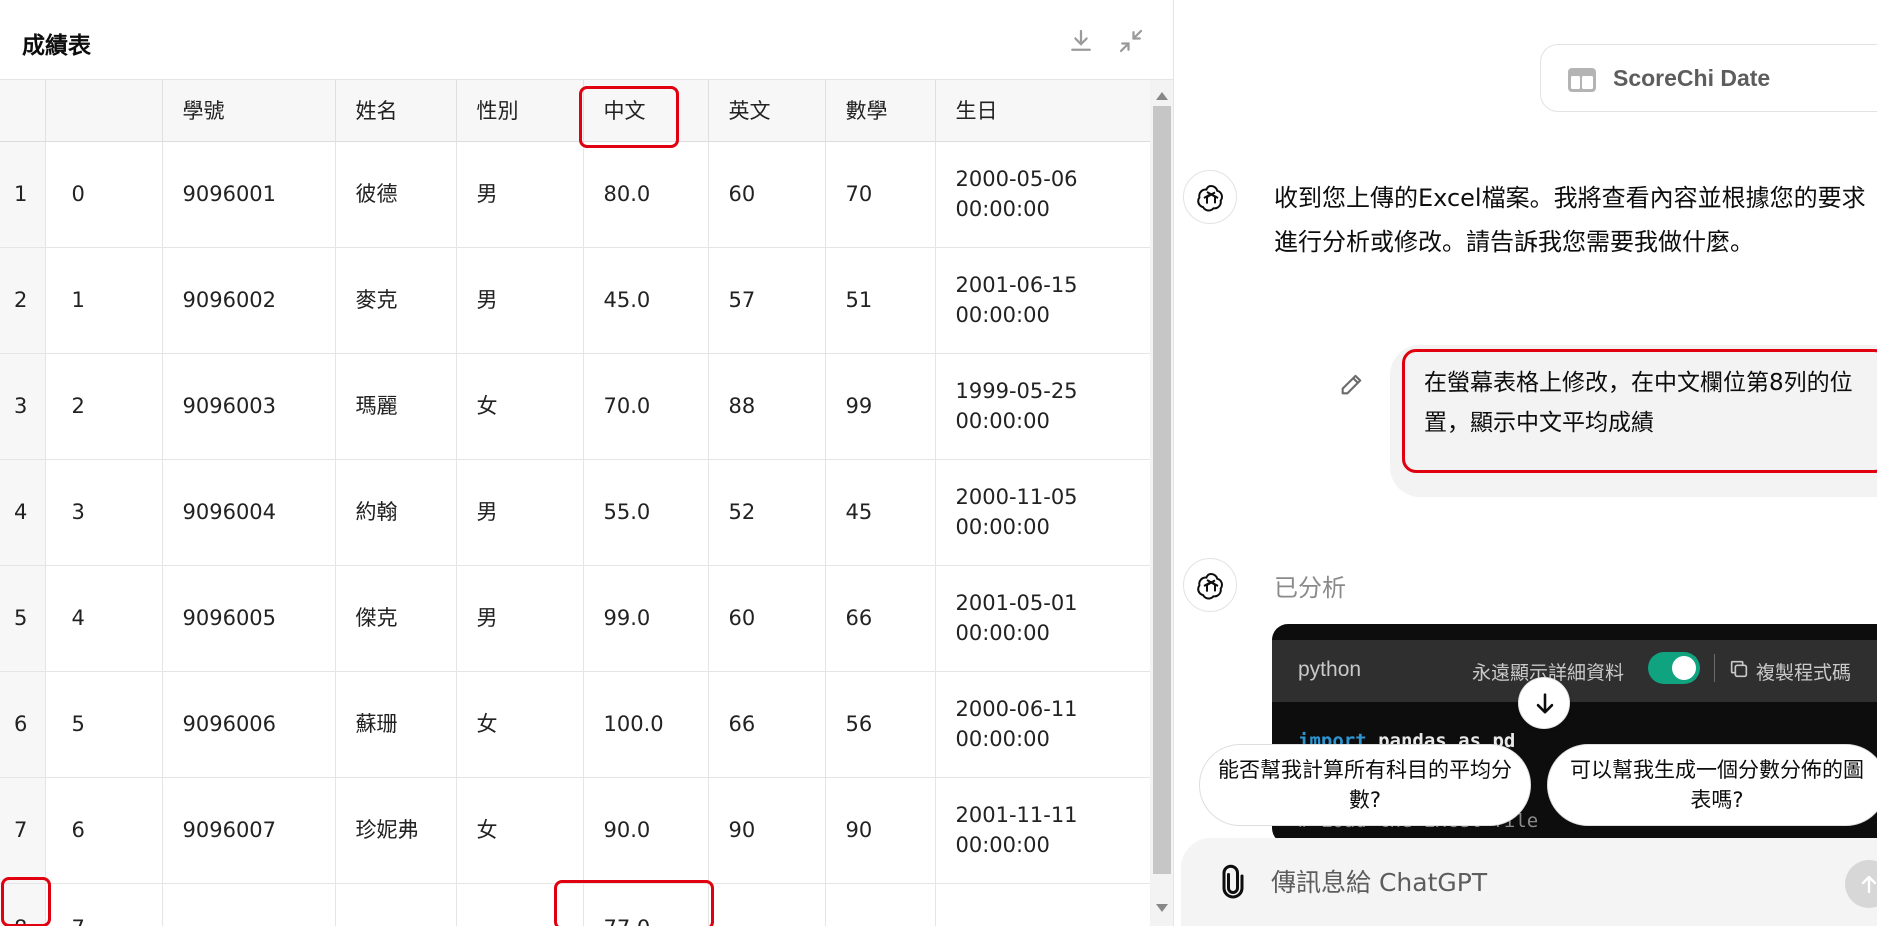 This screenshot has height=926, width=1877. I want to click on scroll-down-arrow-icon, so click(1162, 908).